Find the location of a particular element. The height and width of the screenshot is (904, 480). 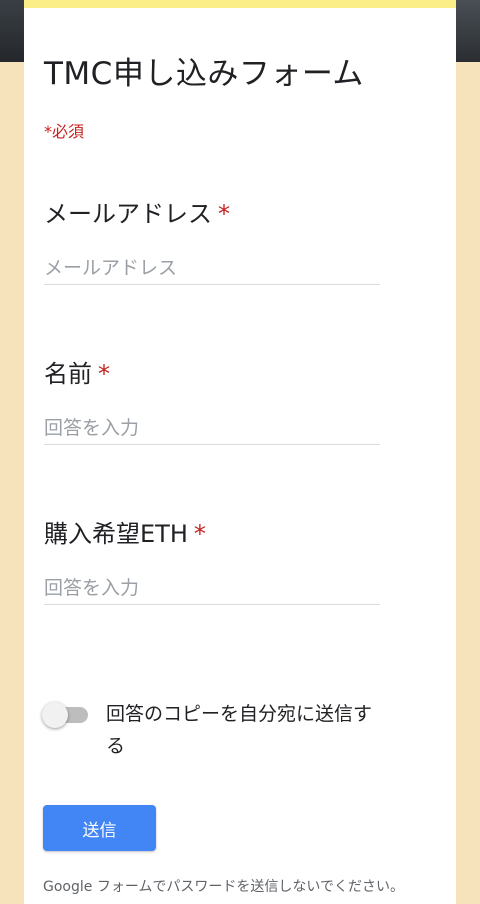

toggle-knob is located at coordinates (55, 715).